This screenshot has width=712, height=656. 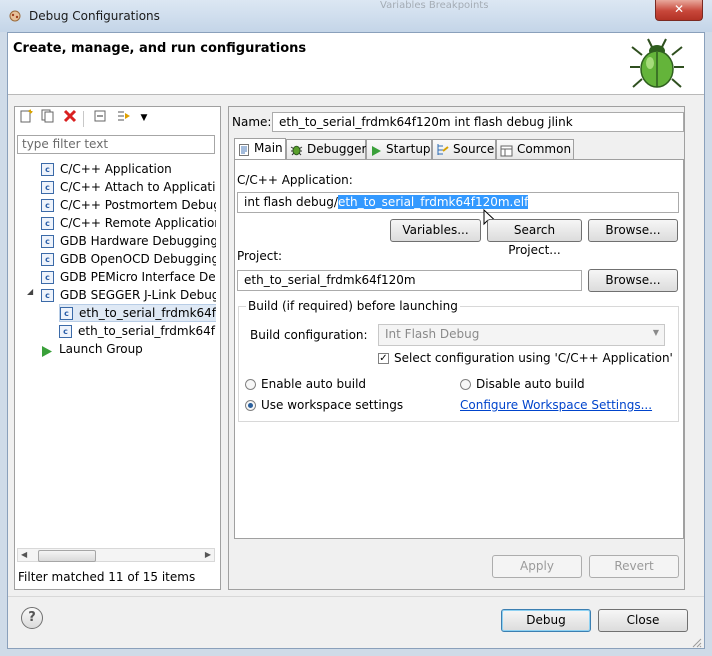 I want to click on tab-debugger: Debugger, so click(x=326, y=149).